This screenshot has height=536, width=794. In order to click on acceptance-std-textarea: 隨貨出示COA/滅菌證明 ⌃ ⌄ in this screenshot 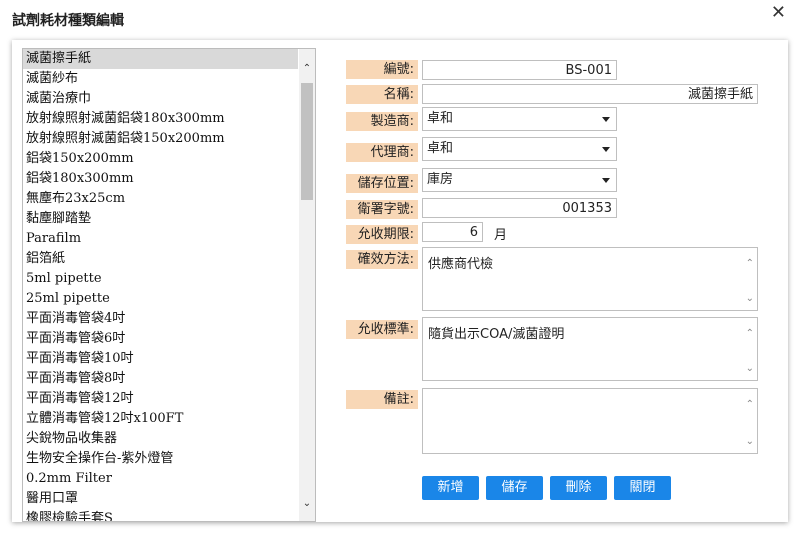, I will do `click(590, 349)`.